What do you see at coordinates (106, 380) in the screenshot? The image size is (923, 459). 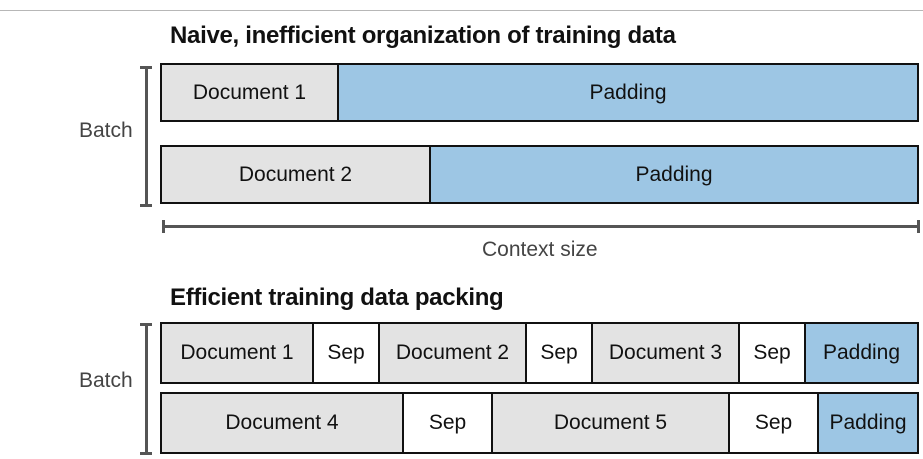 I see `packed-batch-label: Batch` at bounding box center [106, 380].